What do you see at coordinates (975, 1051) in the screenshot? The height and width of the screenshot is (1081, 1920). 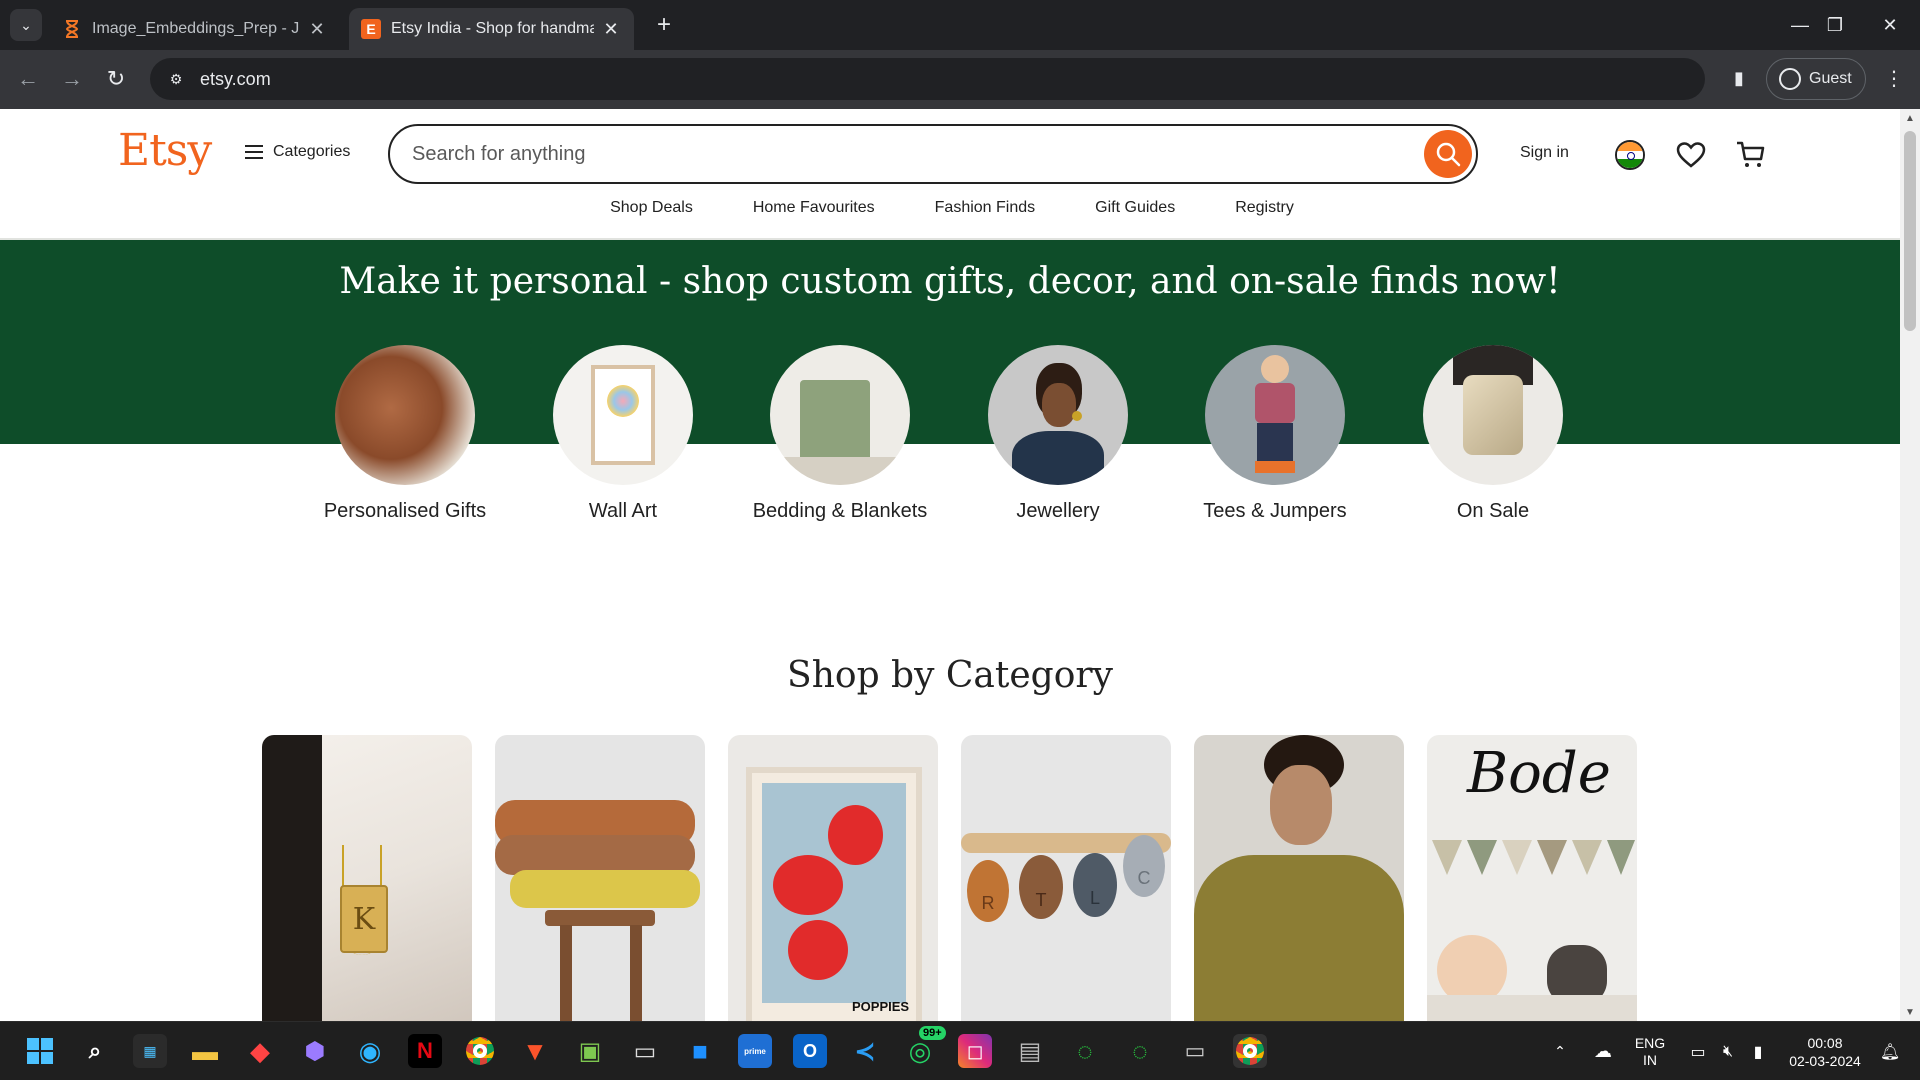 I see `instagram-icon: ◻` at bounding box center [975, 1051].